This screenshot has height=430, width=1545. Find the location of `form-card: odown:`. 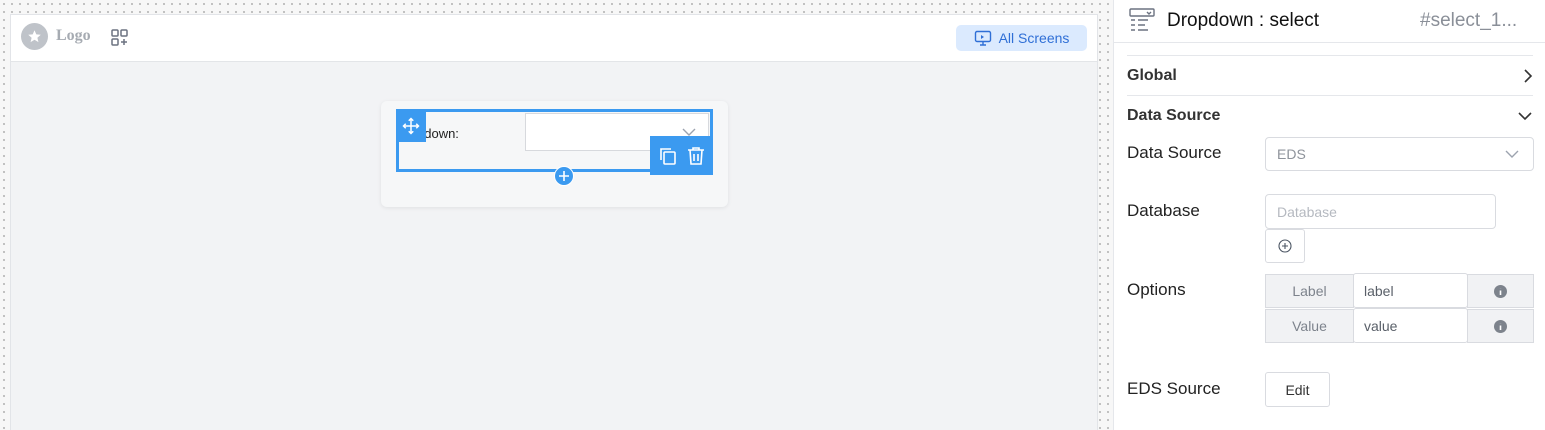

form-card: odown: is located at coordinates (554, 154).